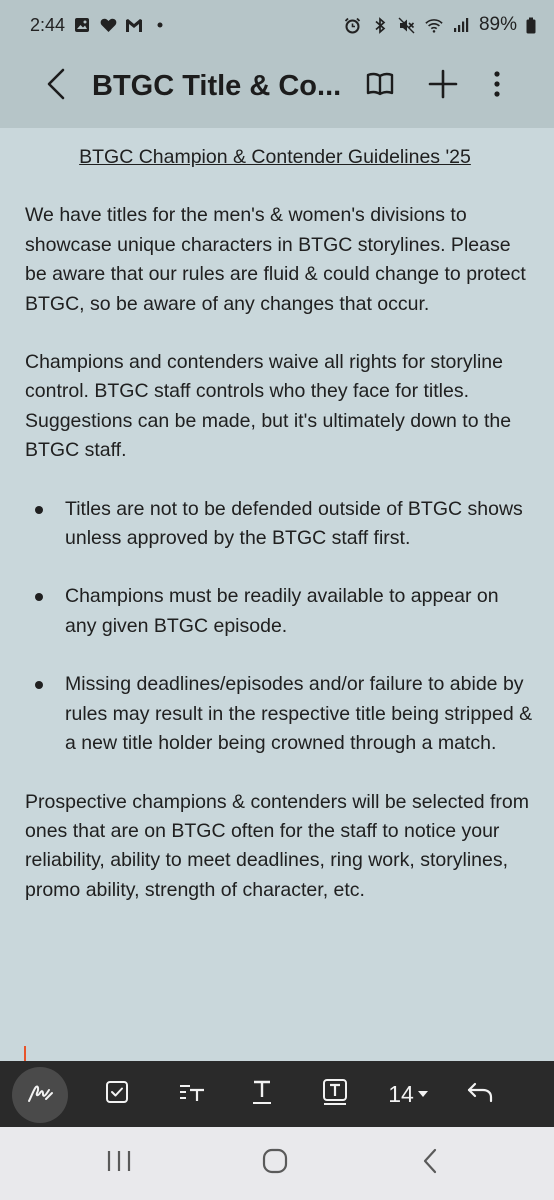 The width and height of the screenshot is (554, 1200). What do you see at coordinates (275, 157) in the screenshot?
I see `document-heading: BTGC Champion & Contender Guidelines '25` at bounding box center [275, 157].